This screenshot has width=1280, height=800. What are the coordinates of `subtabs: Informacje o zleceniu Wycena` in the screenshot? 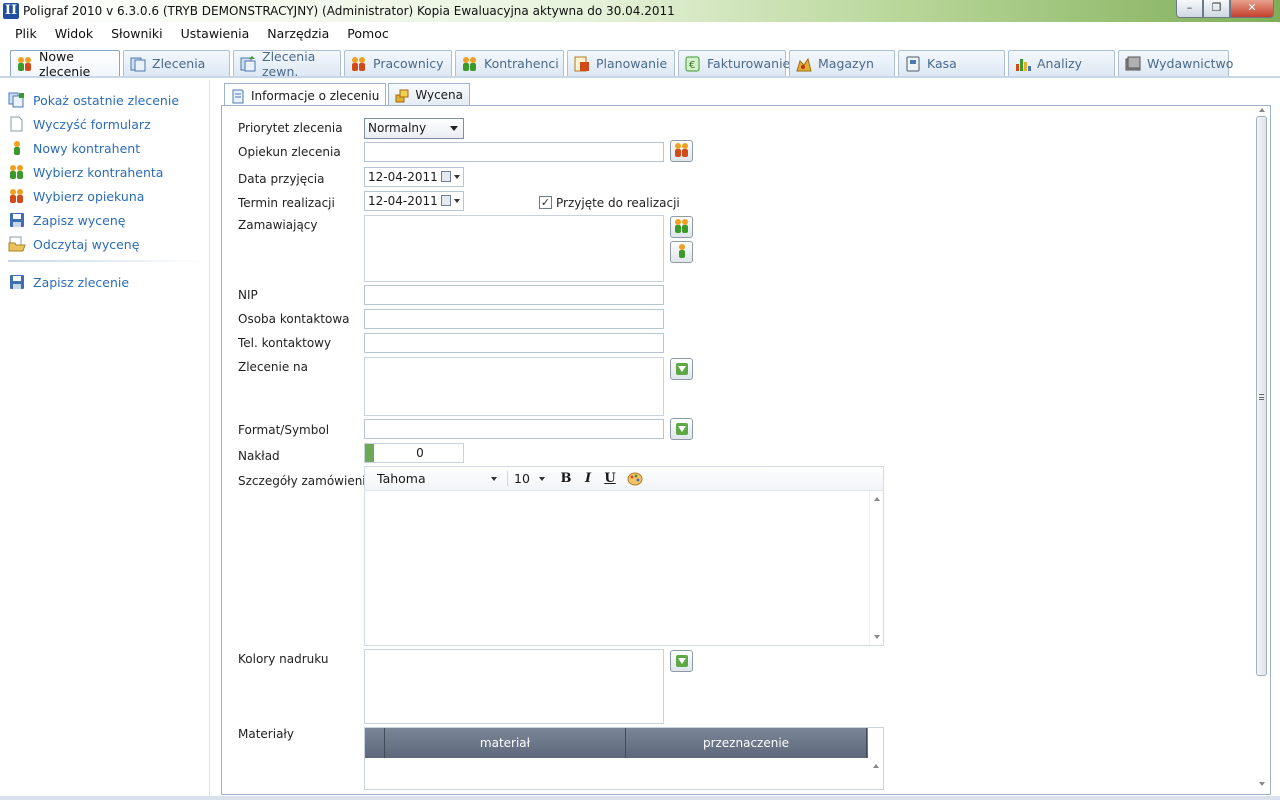 It's located at (348, 95).